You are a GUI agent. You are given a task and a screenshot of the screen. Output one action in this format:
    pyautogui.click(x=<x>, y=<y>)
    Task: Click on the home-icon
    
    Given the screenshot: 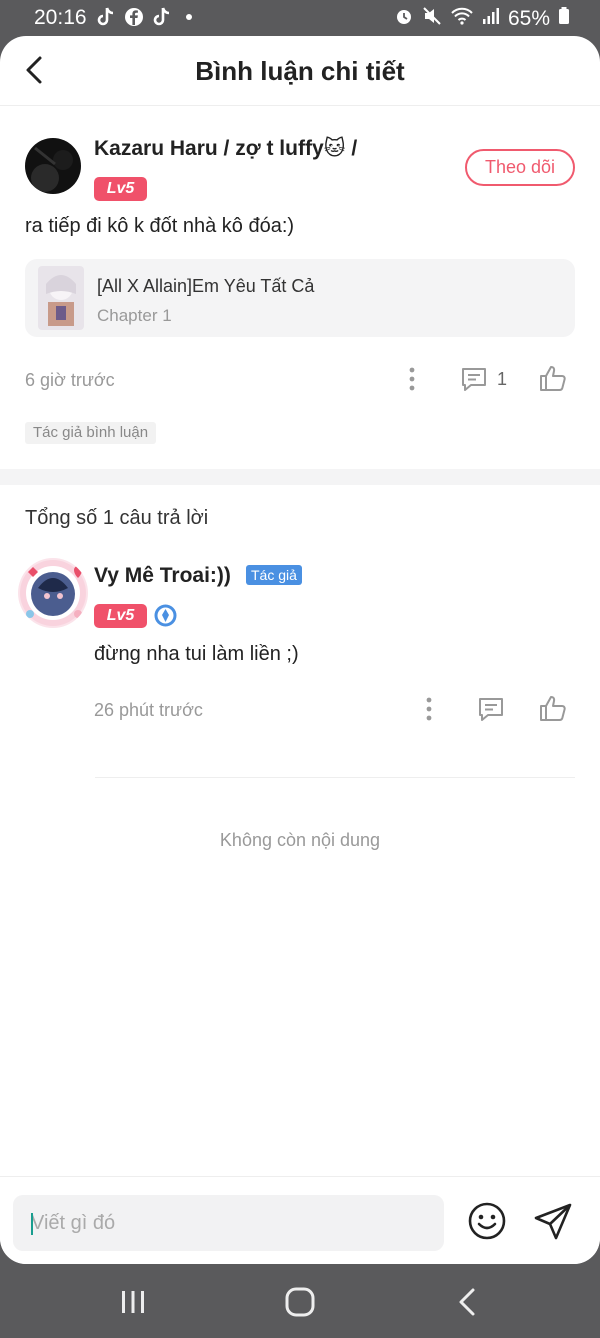 What is the action you would take?
    pyautogui.click(x=300, y=1302)
    